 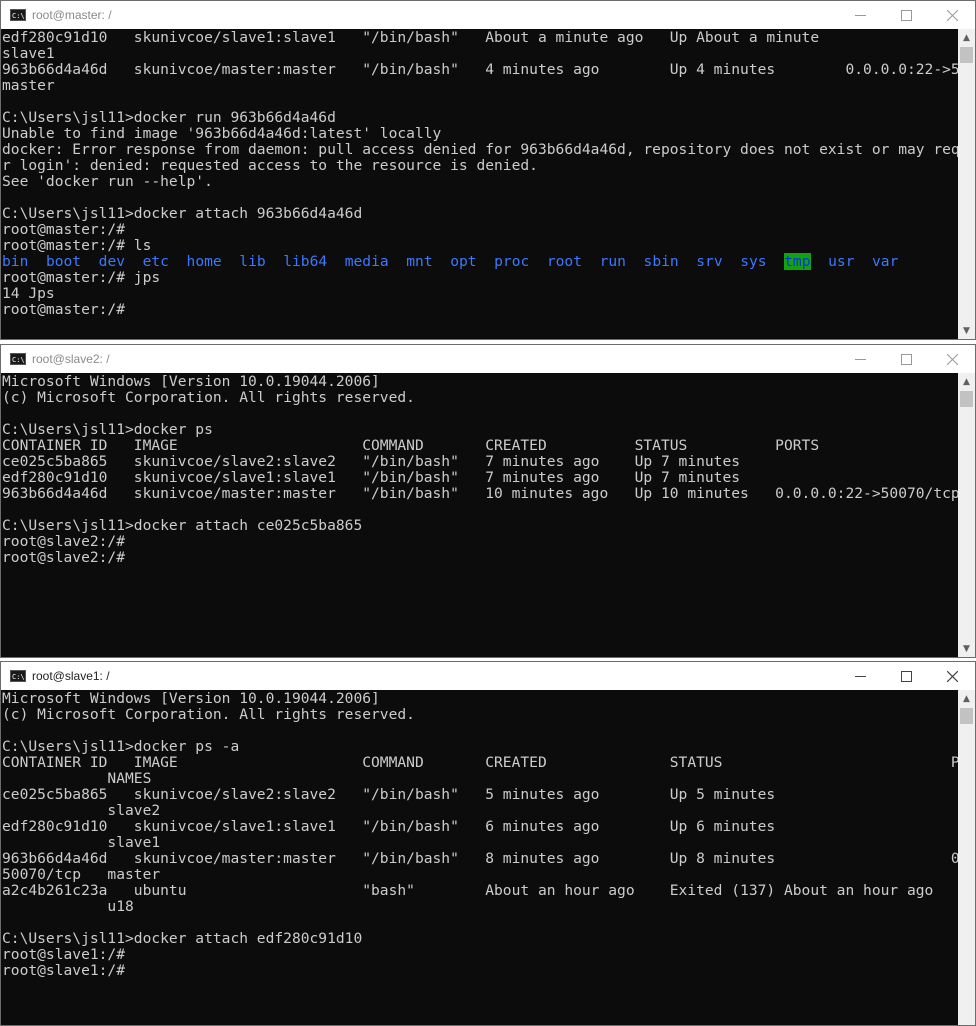 What do you see at coordinates (966, 857) in the screenshot?
I see `scrollbar-slave1: ▲` at bounding box center [966, 857].